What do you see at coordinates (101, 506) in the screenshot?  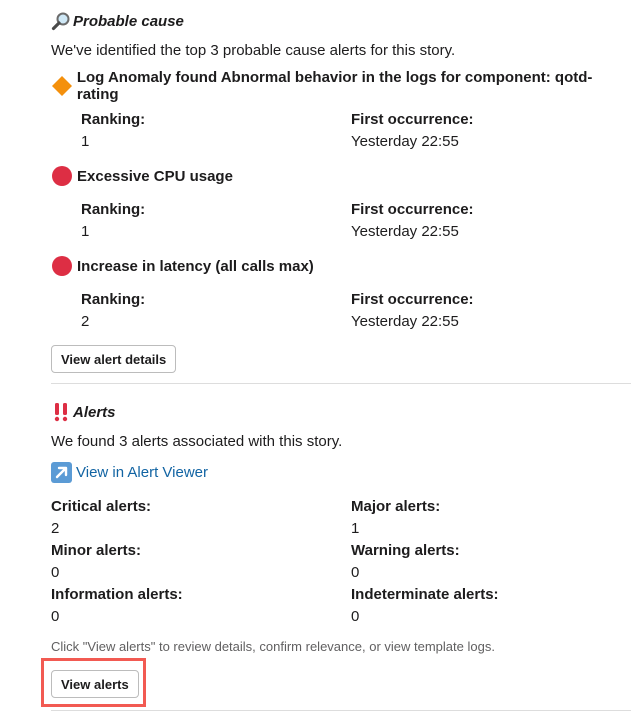 I see `count-label: Critical alerts:` at bounding box center [101, 506].